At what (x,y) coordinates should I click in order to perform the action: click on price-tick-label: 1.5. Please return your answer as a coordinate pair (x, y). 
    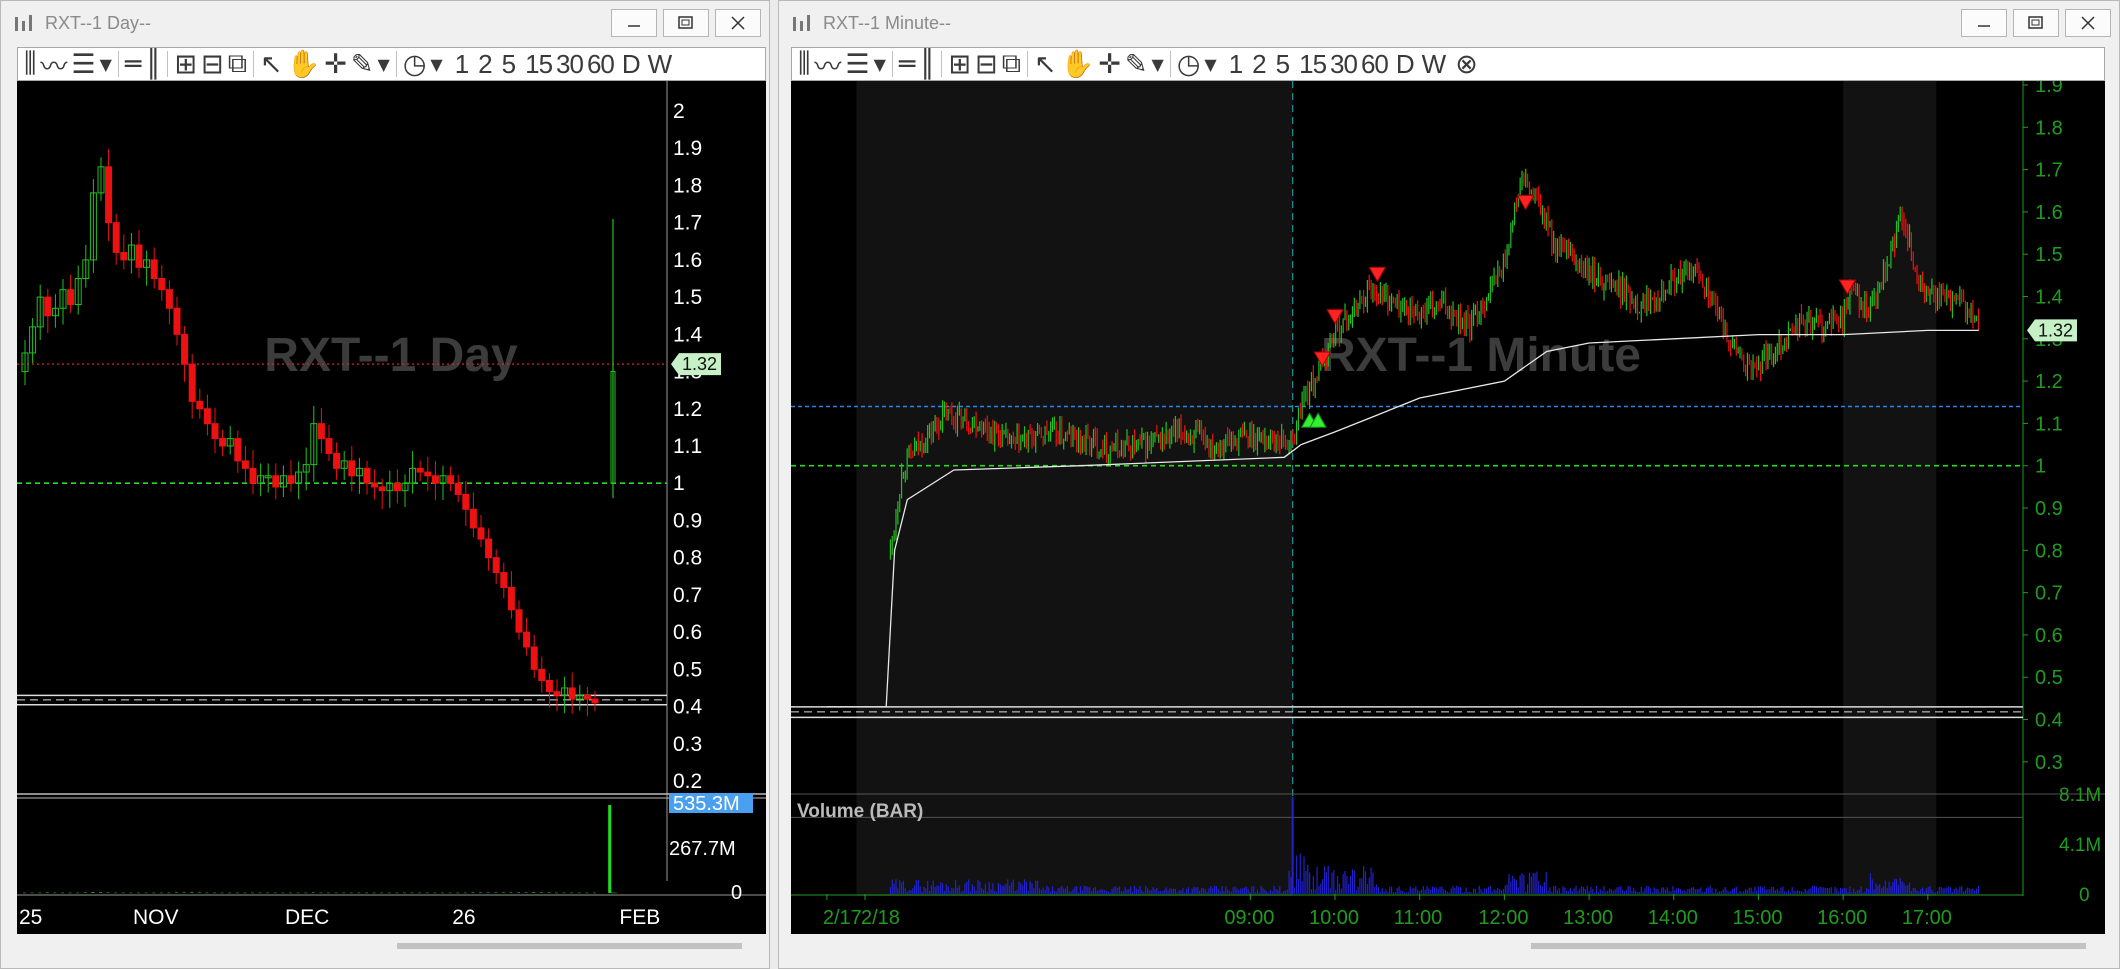
    Looking at the image, I should click on (687, 297).